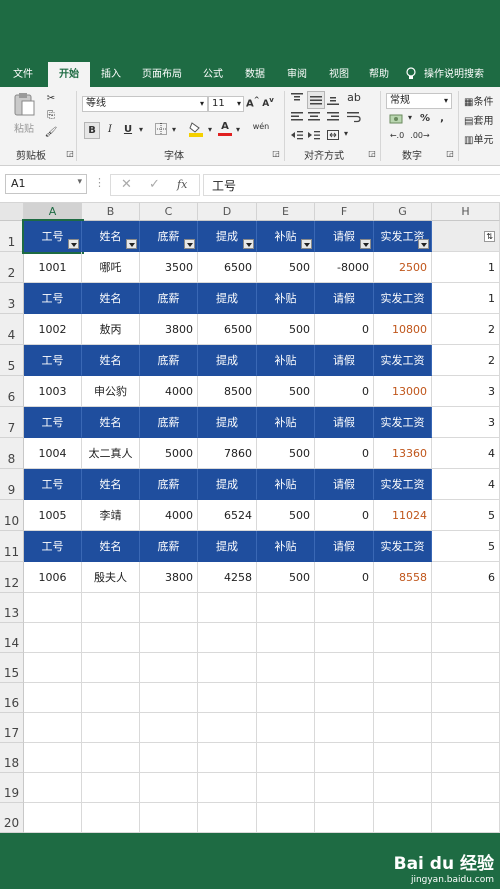  I want to click on cell: 申公豹, so click(111, 391).